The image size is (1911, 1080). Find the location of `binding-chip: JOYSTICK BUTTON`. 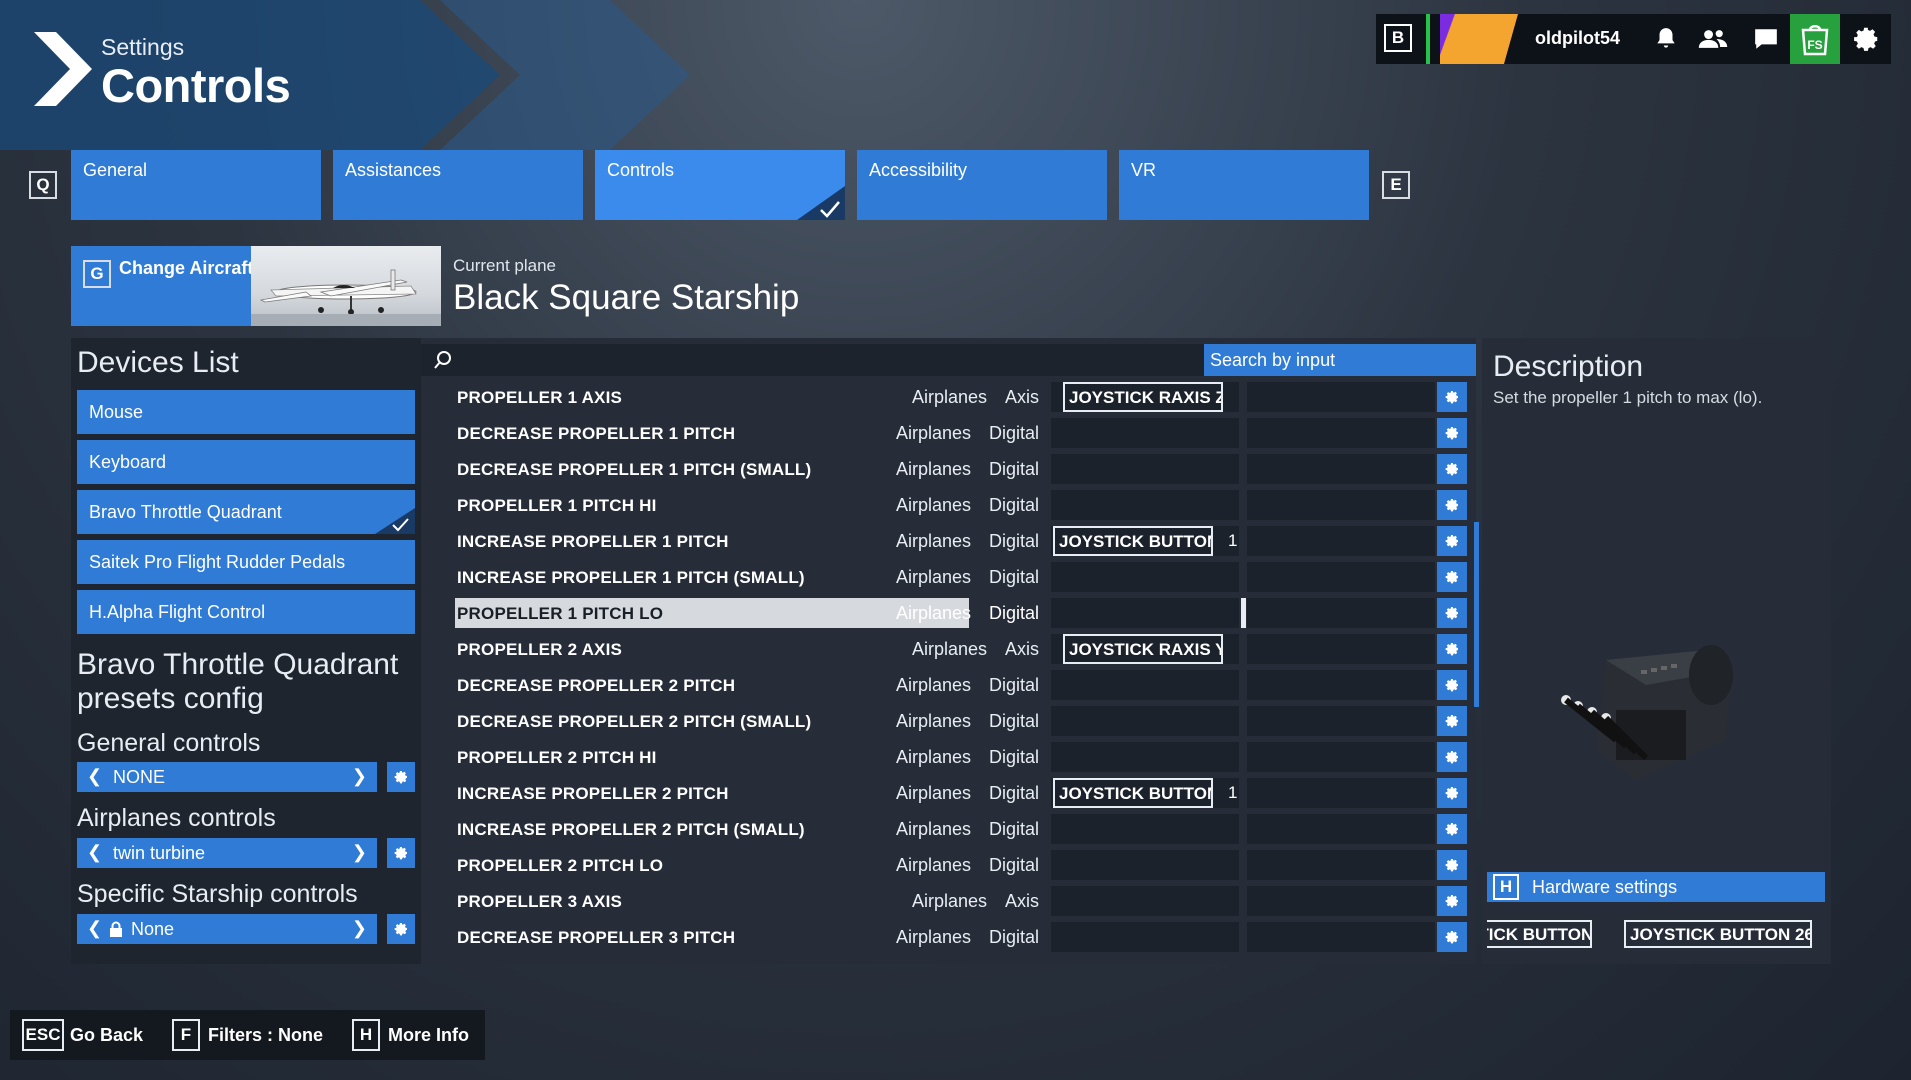

binding-chip: JOYSTICK BUTTON is located at coordinates (1133, 541).